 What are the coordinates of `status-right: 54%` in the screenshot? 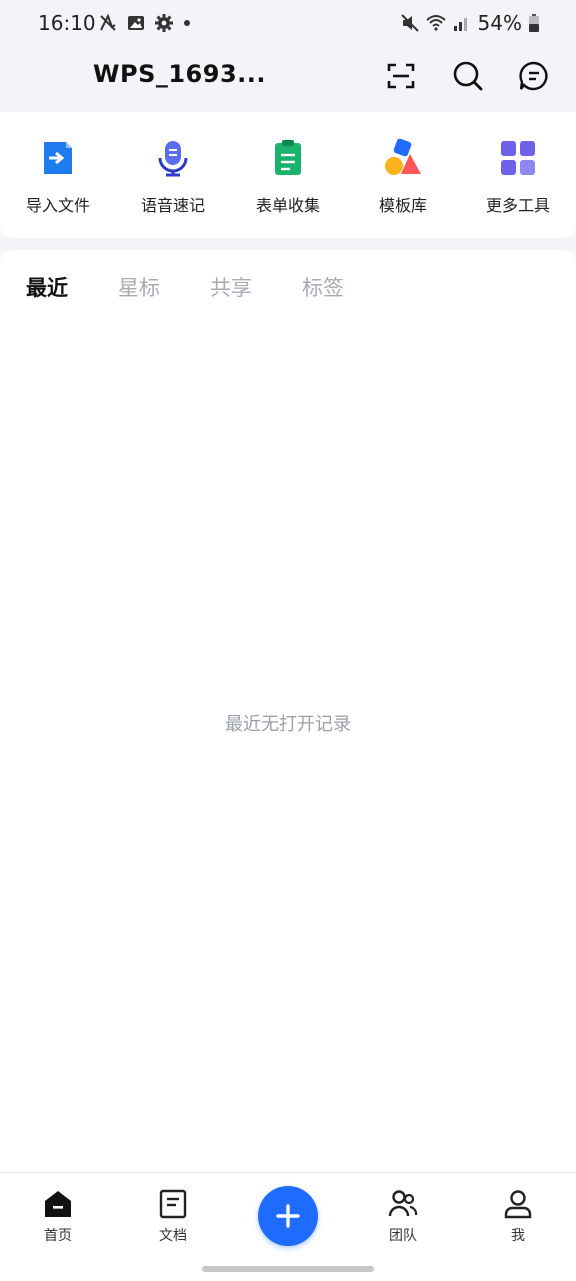 It's located at (470, 23).